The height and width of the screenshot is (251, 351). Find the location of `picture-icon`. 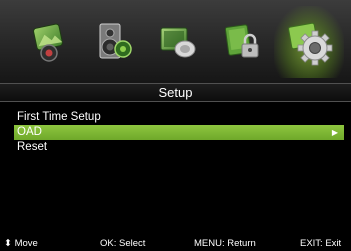

picture-icon is located at coordinates (49, 42).